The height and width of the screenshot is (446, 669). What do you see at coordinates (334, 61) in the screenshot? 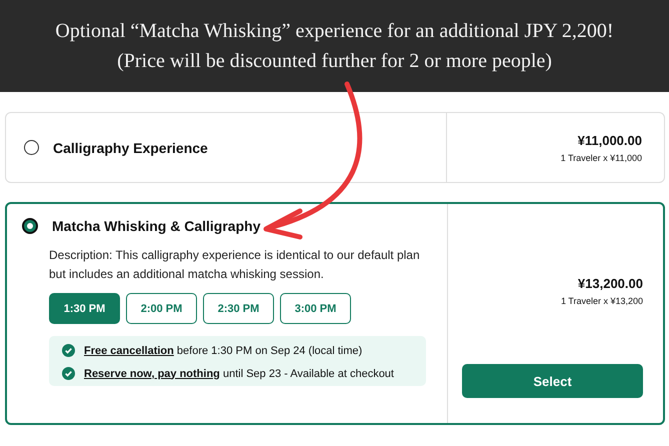
I see `banner-text: (Price will be discounted further for 2 or more people)` at bounding box center [334, 61].